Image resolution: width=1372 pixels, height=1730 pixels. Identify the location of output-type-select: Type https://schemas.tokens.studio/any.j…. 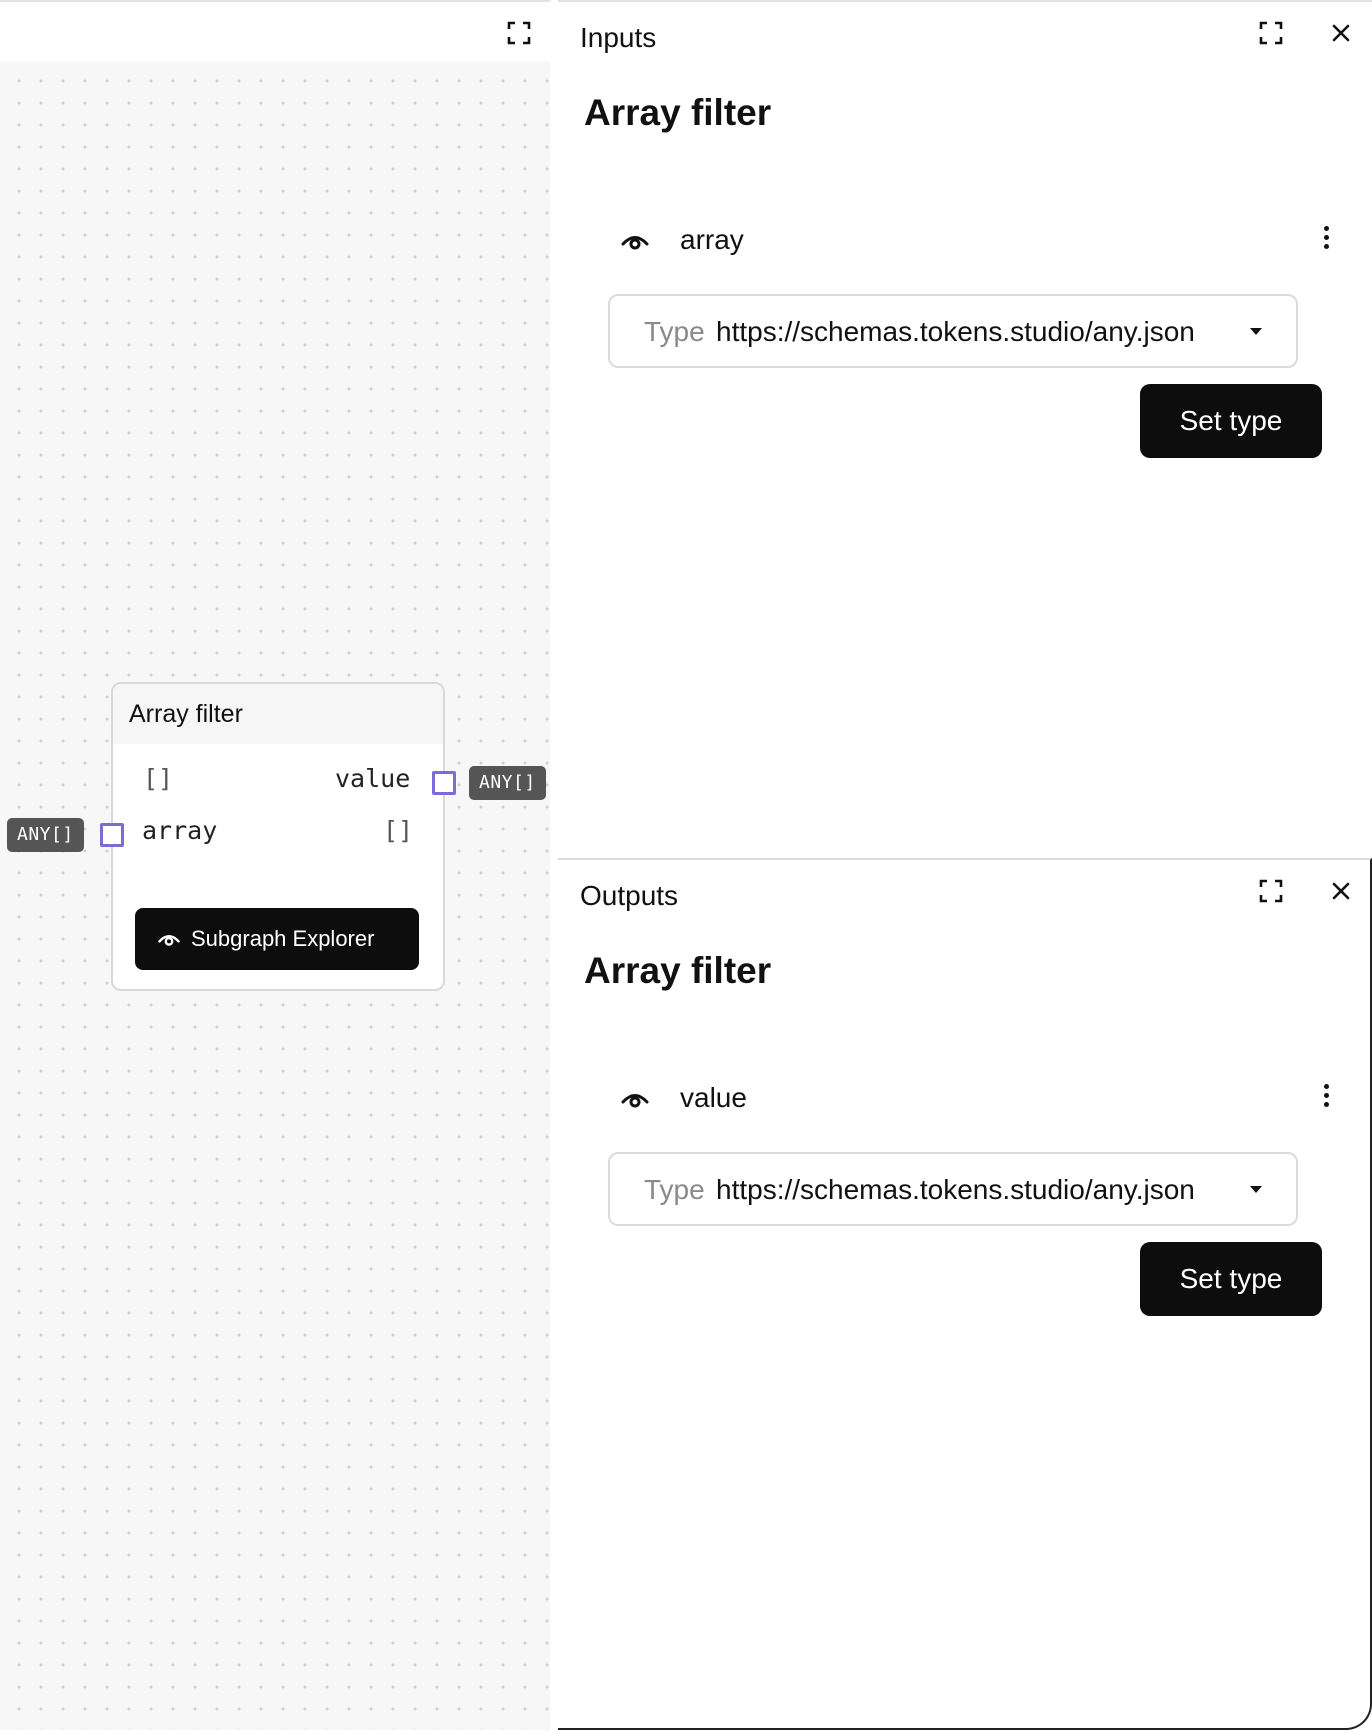
(953, 1189).